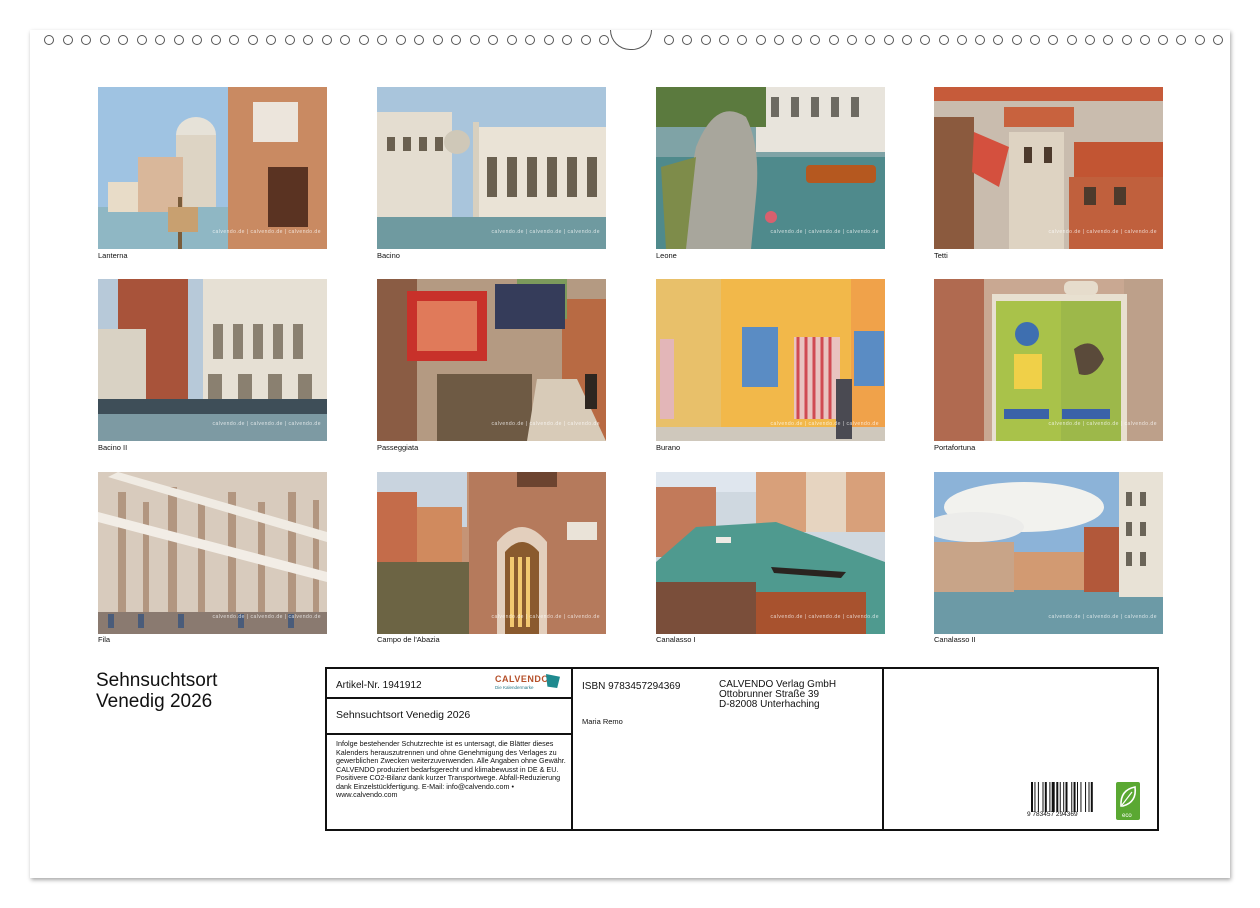 This screenshot has height=908, width=1260. I want to click on barcode: 9 783457 294369, so click(1064, 800).